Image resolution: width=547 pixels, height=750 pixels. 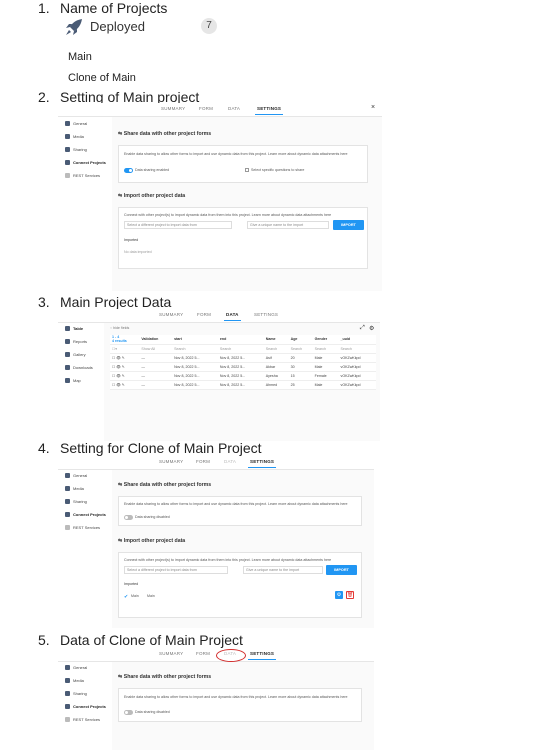 What do you see at coordinates (240, 340) in the screenshot?
I see `col-end: end` at bounding box center [240, 340].